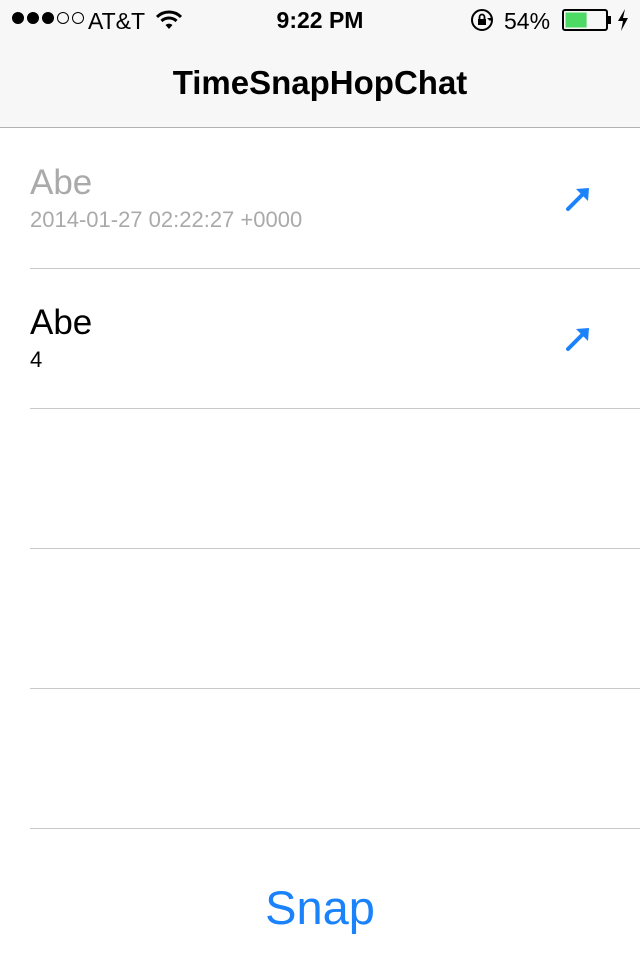  What do you see at coordinates (482, 22) in the screenshot?
I see `orientation-lock-icon` at bounding box center [482, 22].